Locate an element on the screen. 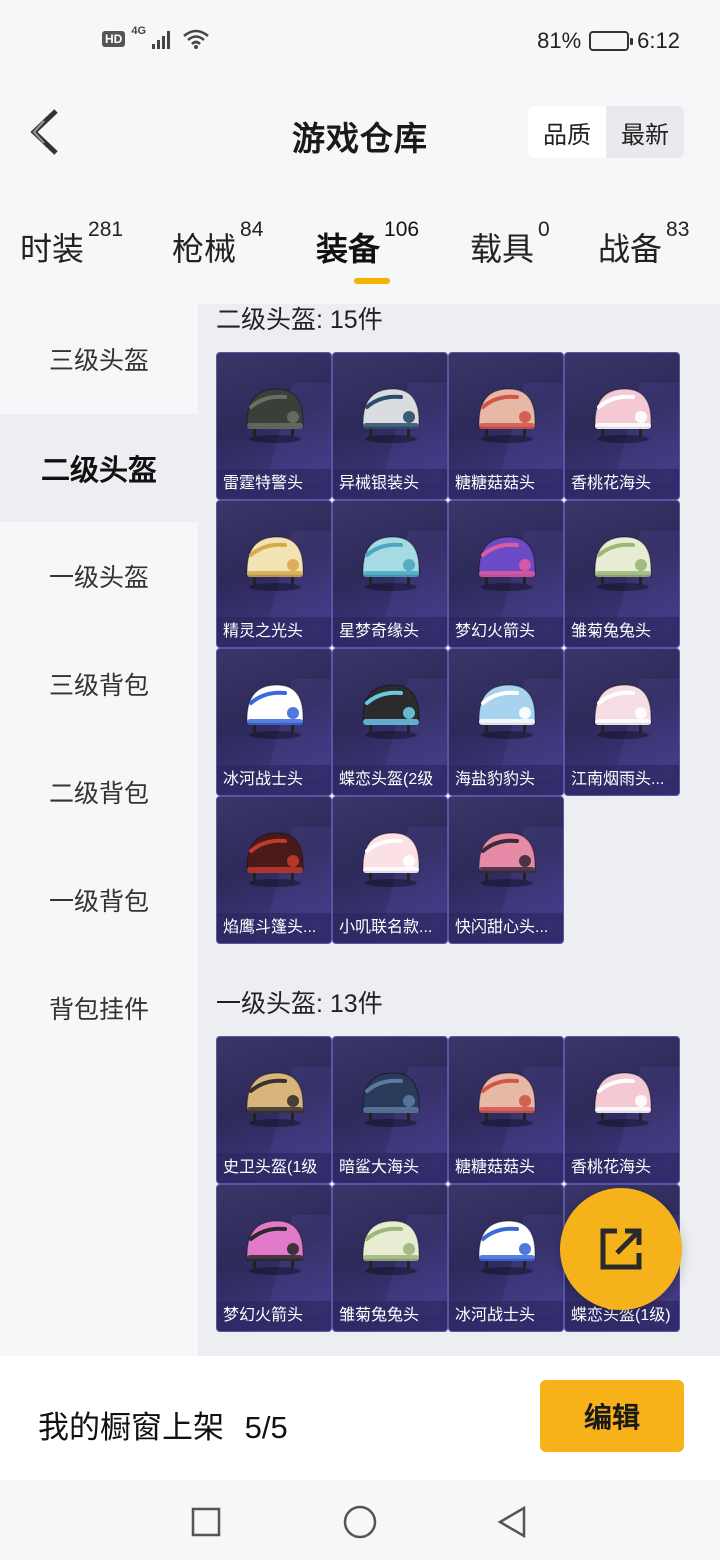 Image resolution: width=720 pixels, height=1560 pixels. battery-percent: 81% is located at coordinates (559, 40).